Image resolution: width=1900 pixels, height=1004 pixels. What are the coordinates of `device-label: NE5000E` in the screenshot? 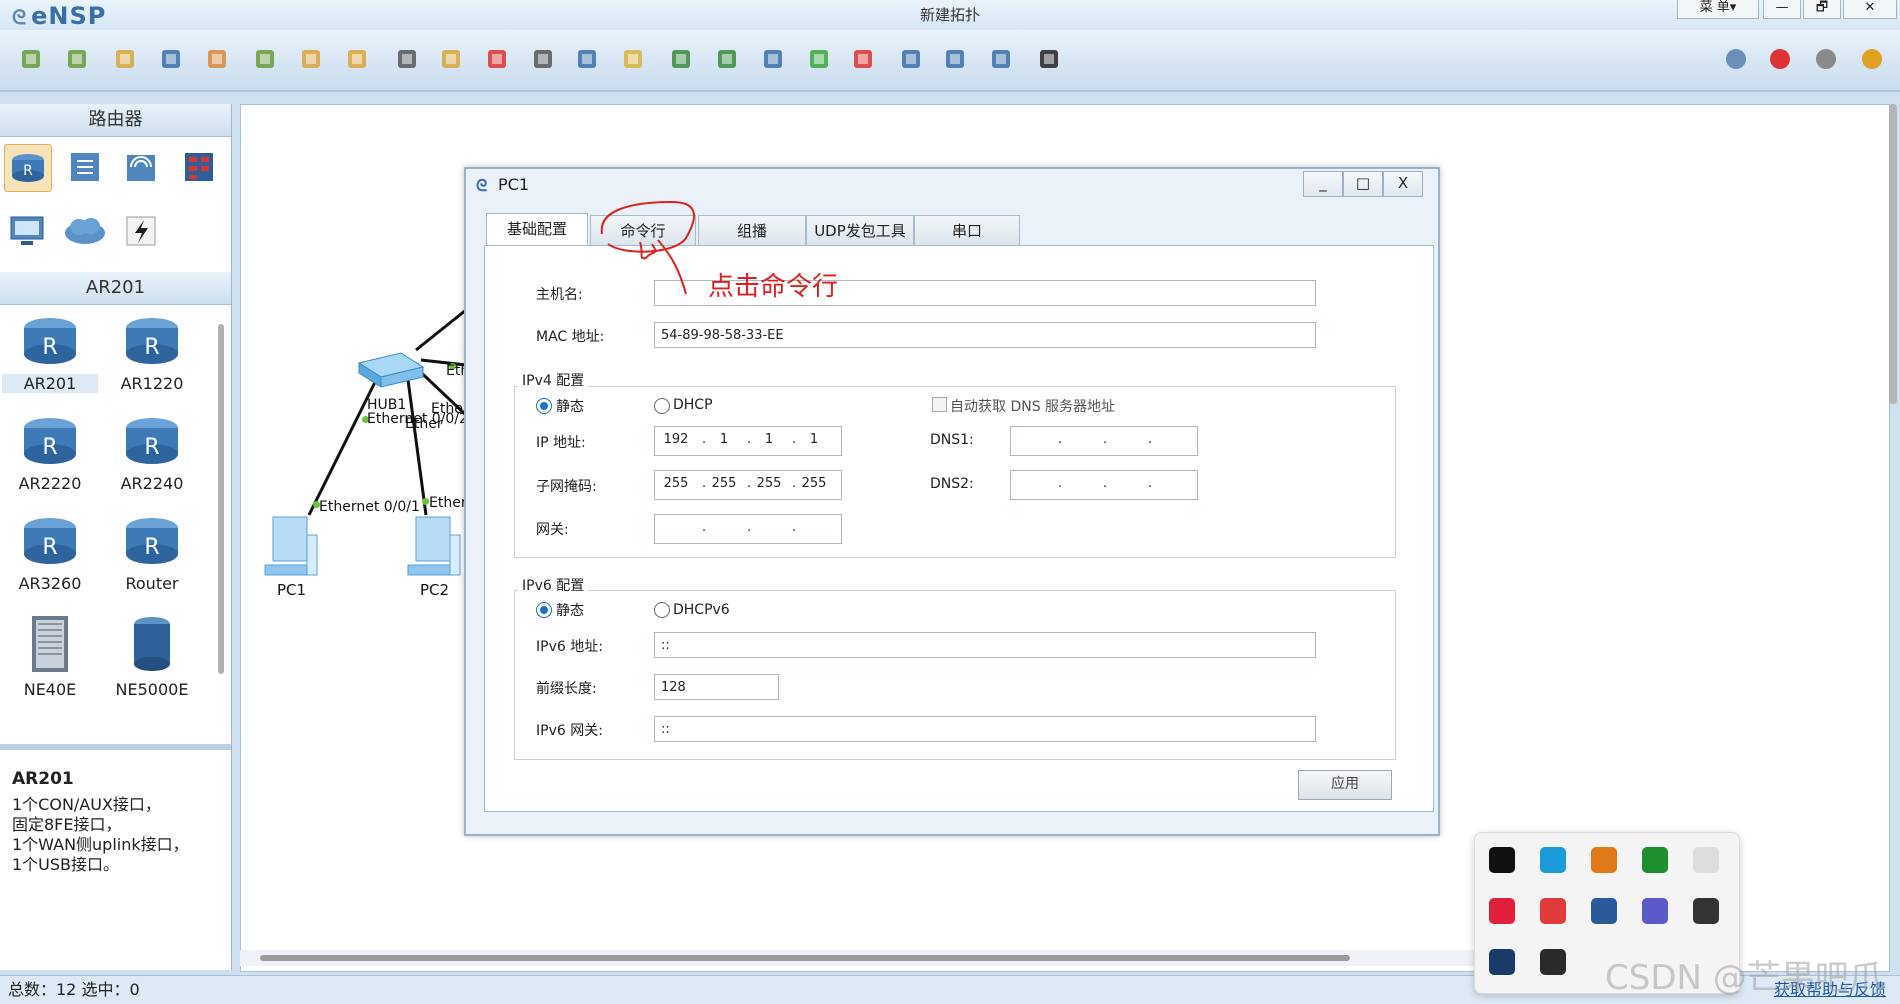 It's located at (152, 689).